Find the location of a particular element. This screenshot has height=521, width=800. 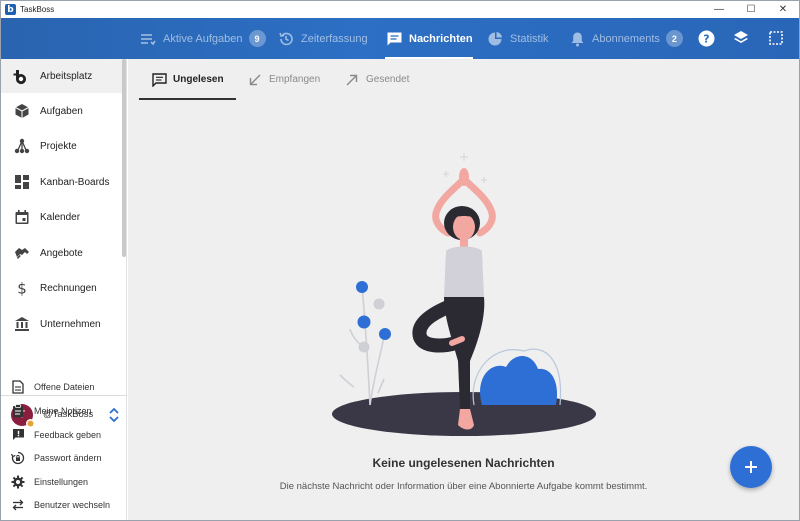

sidebar-item-label: Passwort ändern is located at coordinates (68, 457).